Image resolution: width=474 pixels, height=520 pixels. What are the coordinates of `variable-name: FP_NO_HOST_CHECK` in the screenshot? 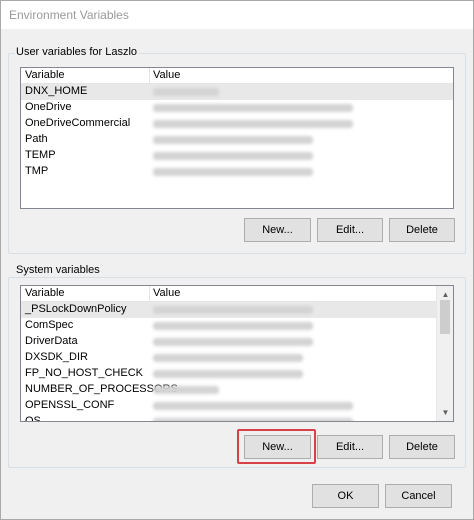 It's located at (84, 373).